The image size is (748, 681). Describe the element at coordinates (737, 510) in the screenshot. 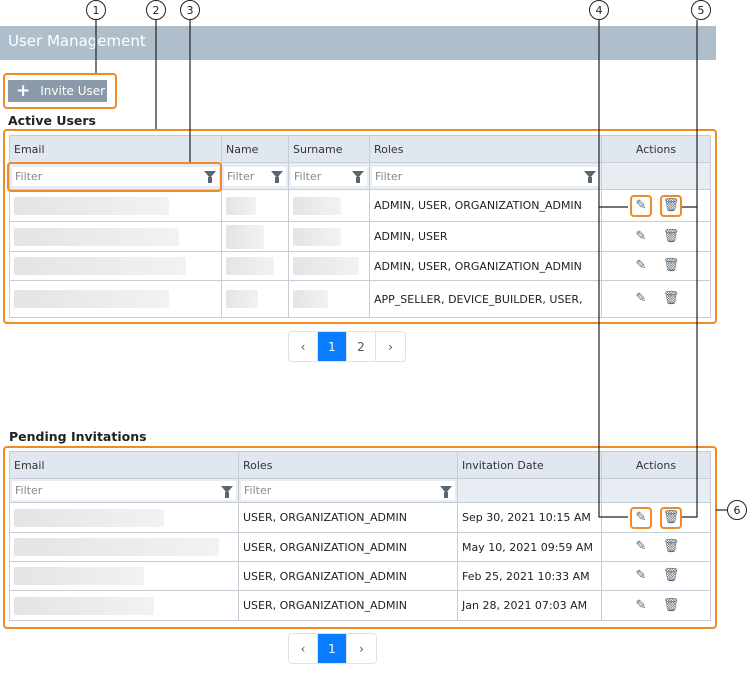

I see `callout-6: 6` at that location.